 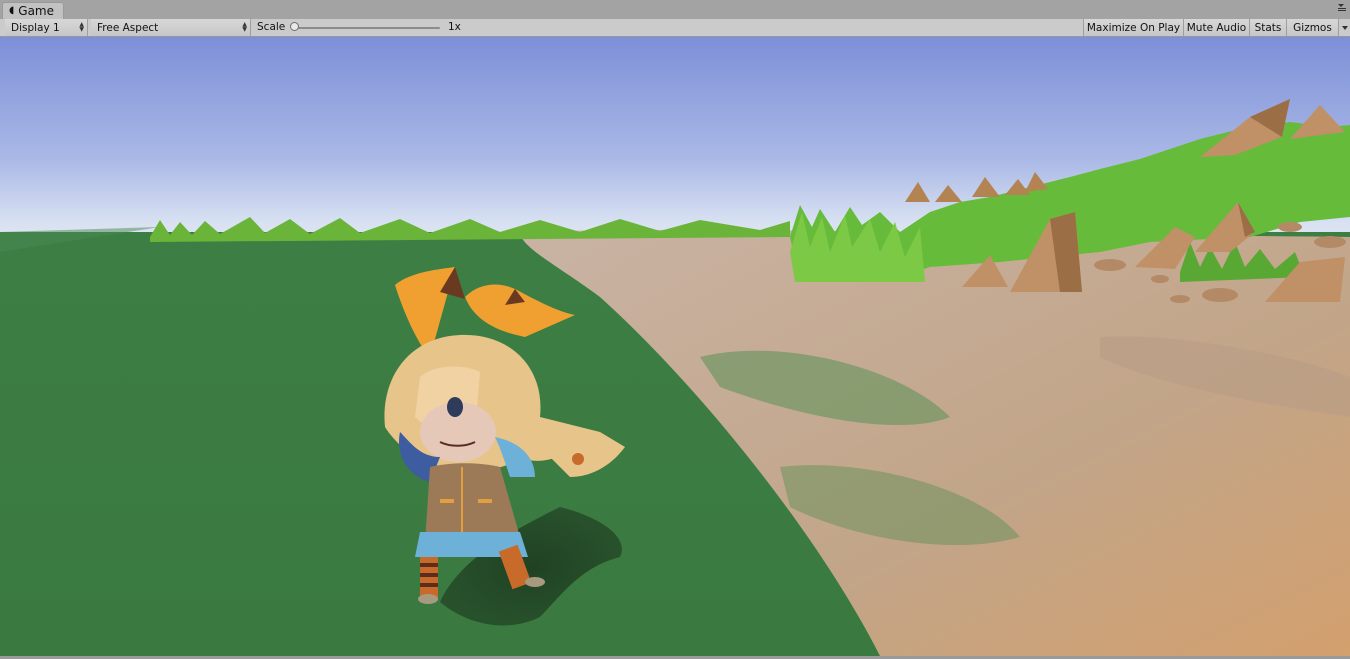 I want to click on gizmos-button: Gizmos, so click(x=1312, y=27).